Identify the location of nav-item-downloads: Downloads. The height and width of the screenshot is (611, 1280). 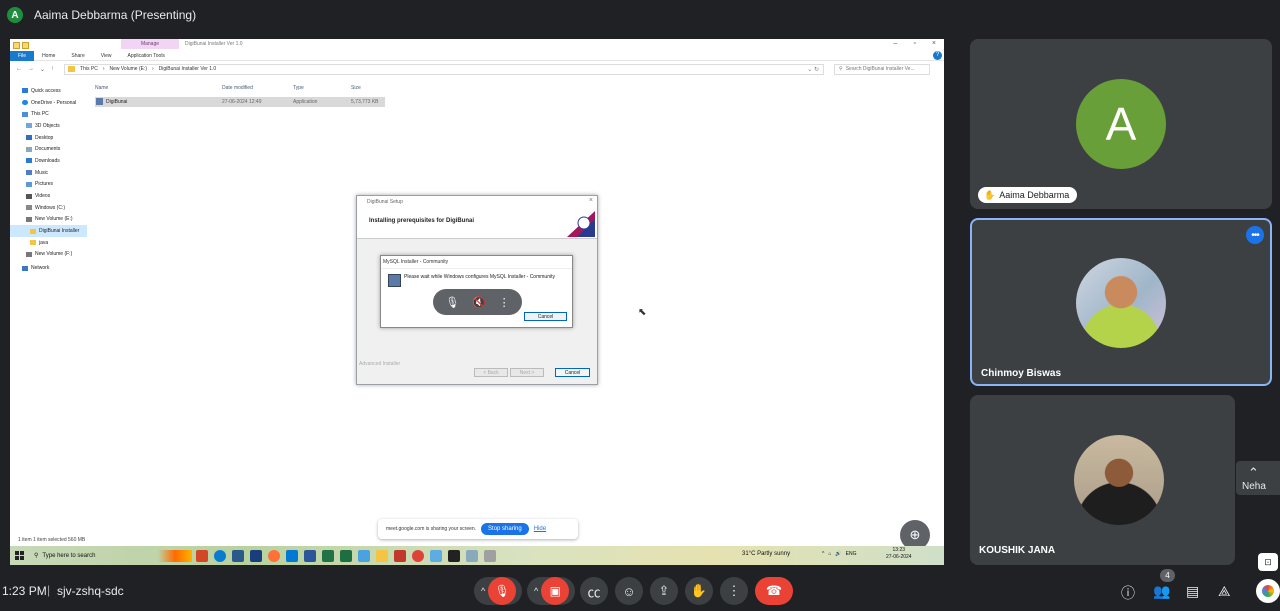
(48, 161).